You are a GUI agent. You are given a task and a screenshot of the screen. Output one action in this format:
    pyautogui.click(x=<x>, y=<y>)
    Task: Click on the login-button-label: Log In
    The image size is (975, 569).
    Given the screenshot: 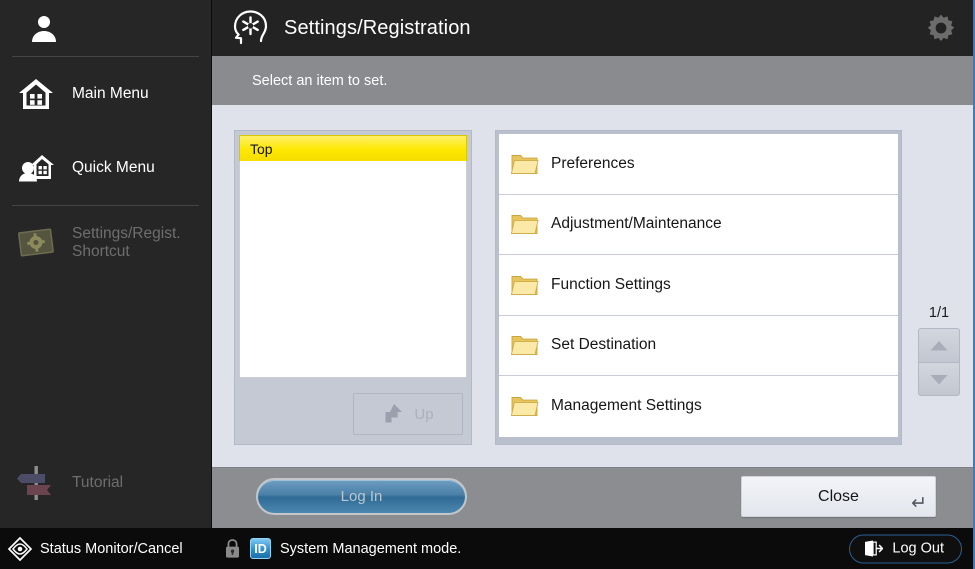 What is the action you would take?
    pyautogui.click(x=361, y=496)
    